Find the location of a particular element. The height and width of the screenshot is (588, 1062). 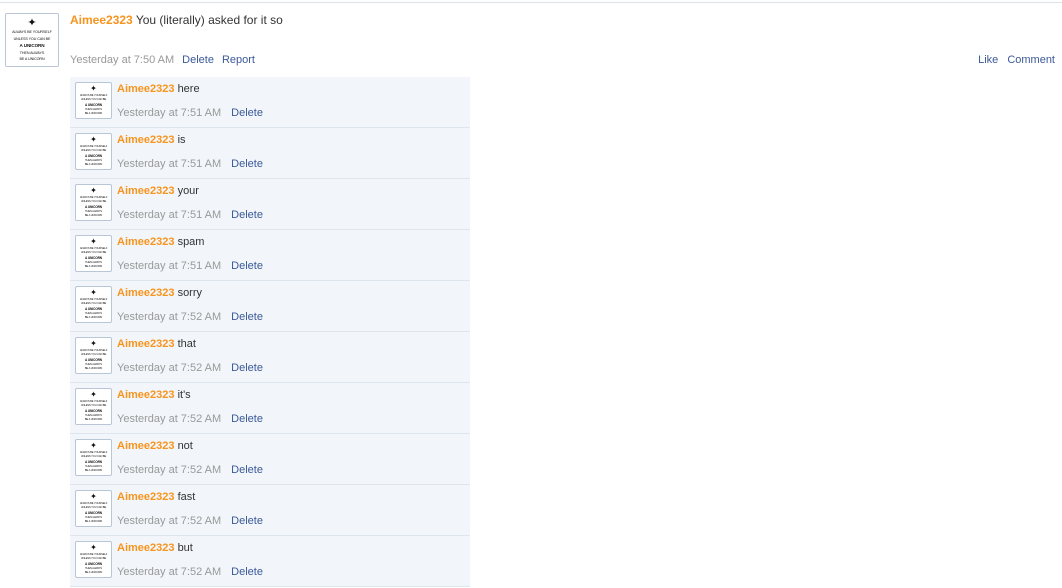

report-link: Report is located at coordinates (238, 60).